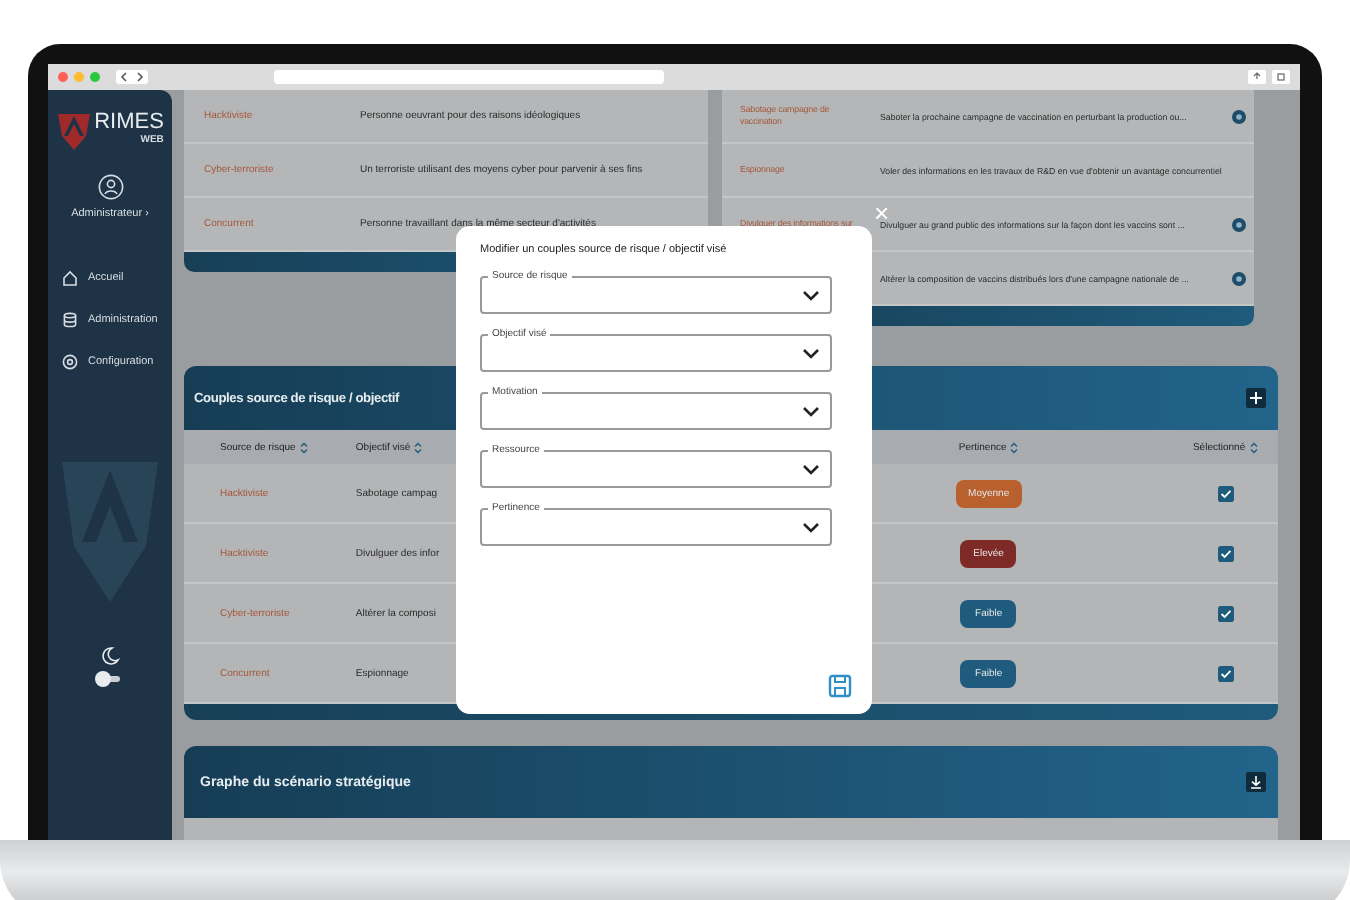 This screenshot has height=900, width=1350. What do you see at coordinates (129, 122) in the screenshot?
I see `logo-name: RIMES` at bounding box center [129, 122].